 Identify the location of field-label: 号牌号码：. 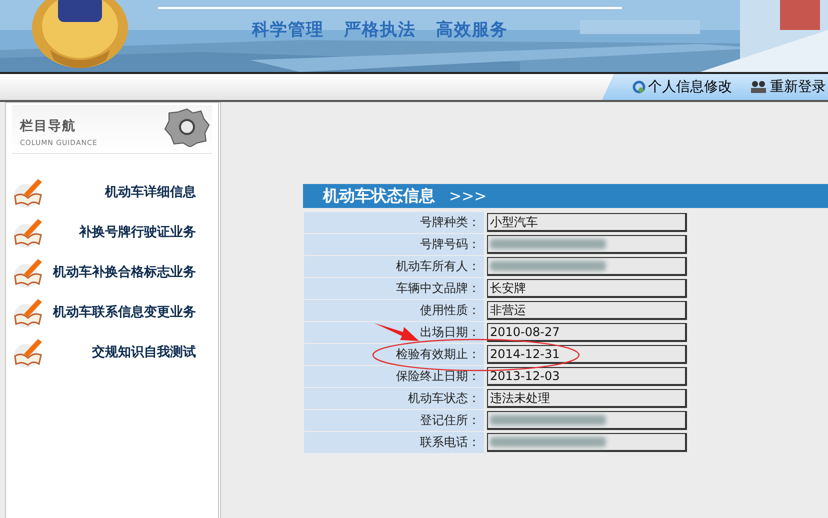
(394, 244).